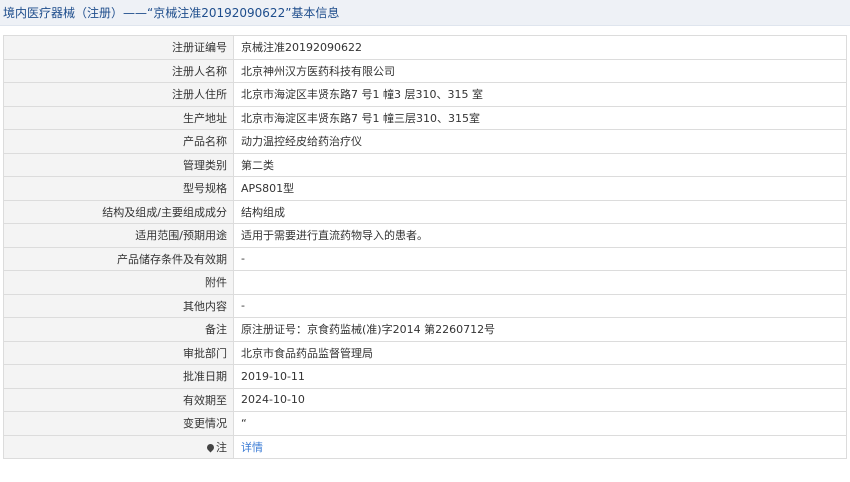  I want to click on table-row: 适用范围/预期用途 适用于需要进行直流药物导入的患者。, so click(425, 235).